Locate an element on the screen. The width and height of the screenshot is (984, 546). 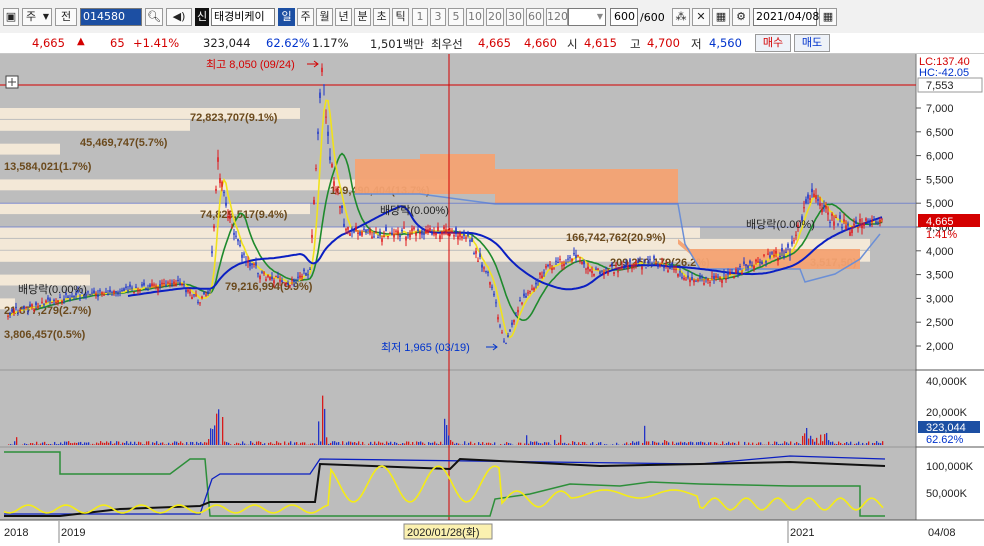
ind-tick-2: 50,000K is located at coordinates (947, 494).